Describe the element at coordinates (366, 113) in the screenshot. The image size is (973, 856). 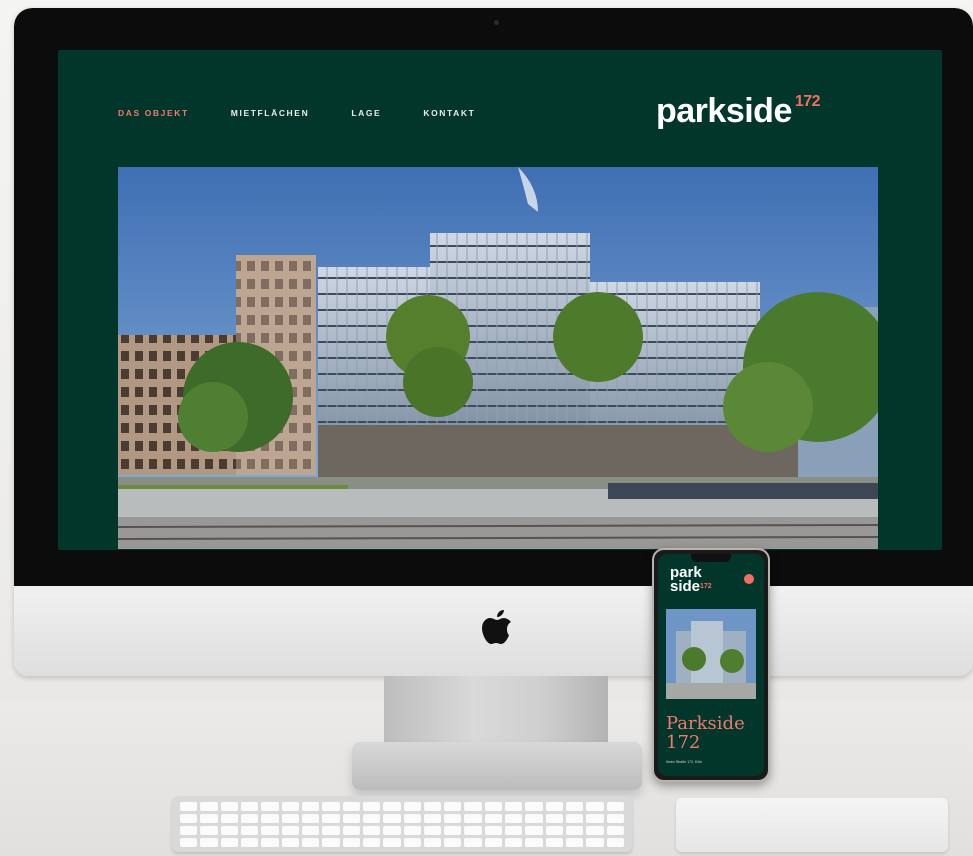
I see `nav-lage: LAGE` at that location.